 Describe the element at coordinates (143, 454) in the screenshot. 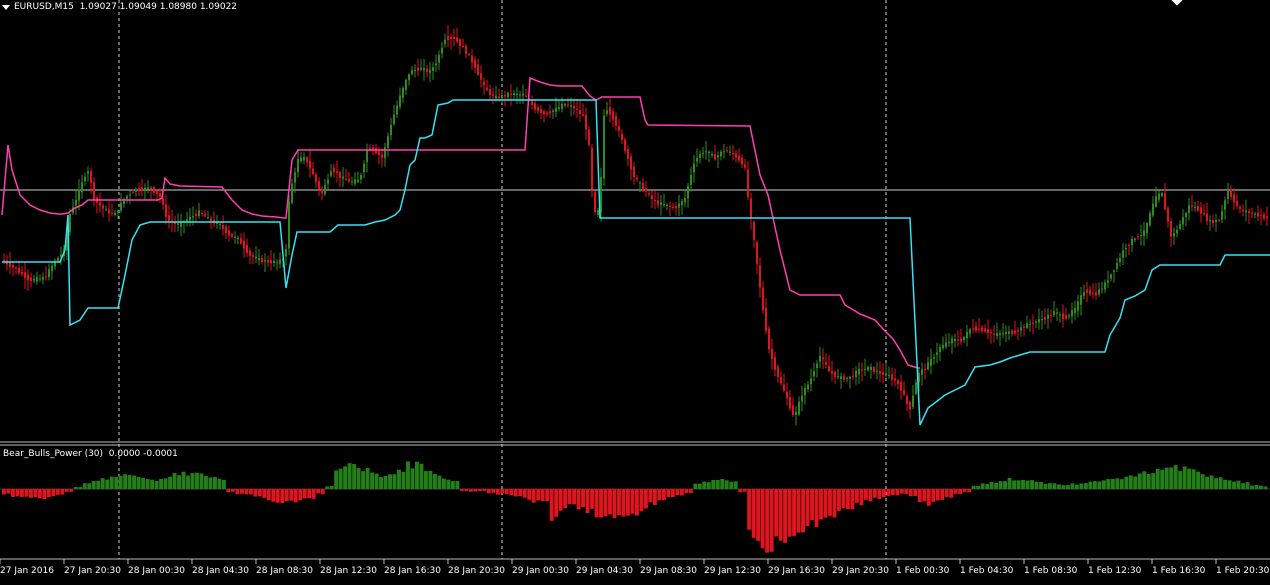

I see `indicator-values: 0.0000 -0.0001` at that location.